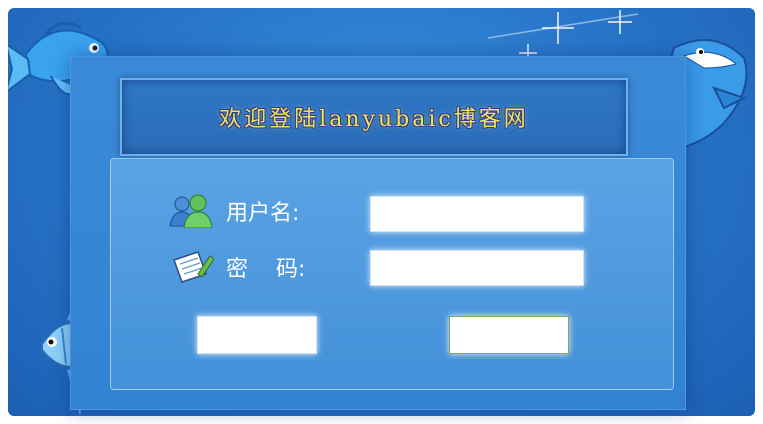 This screenshot has height=424, width=763. What do you see at coordinates (477, 268) in the screenshot?
I see `password-input` at bounding box center [477, 268].